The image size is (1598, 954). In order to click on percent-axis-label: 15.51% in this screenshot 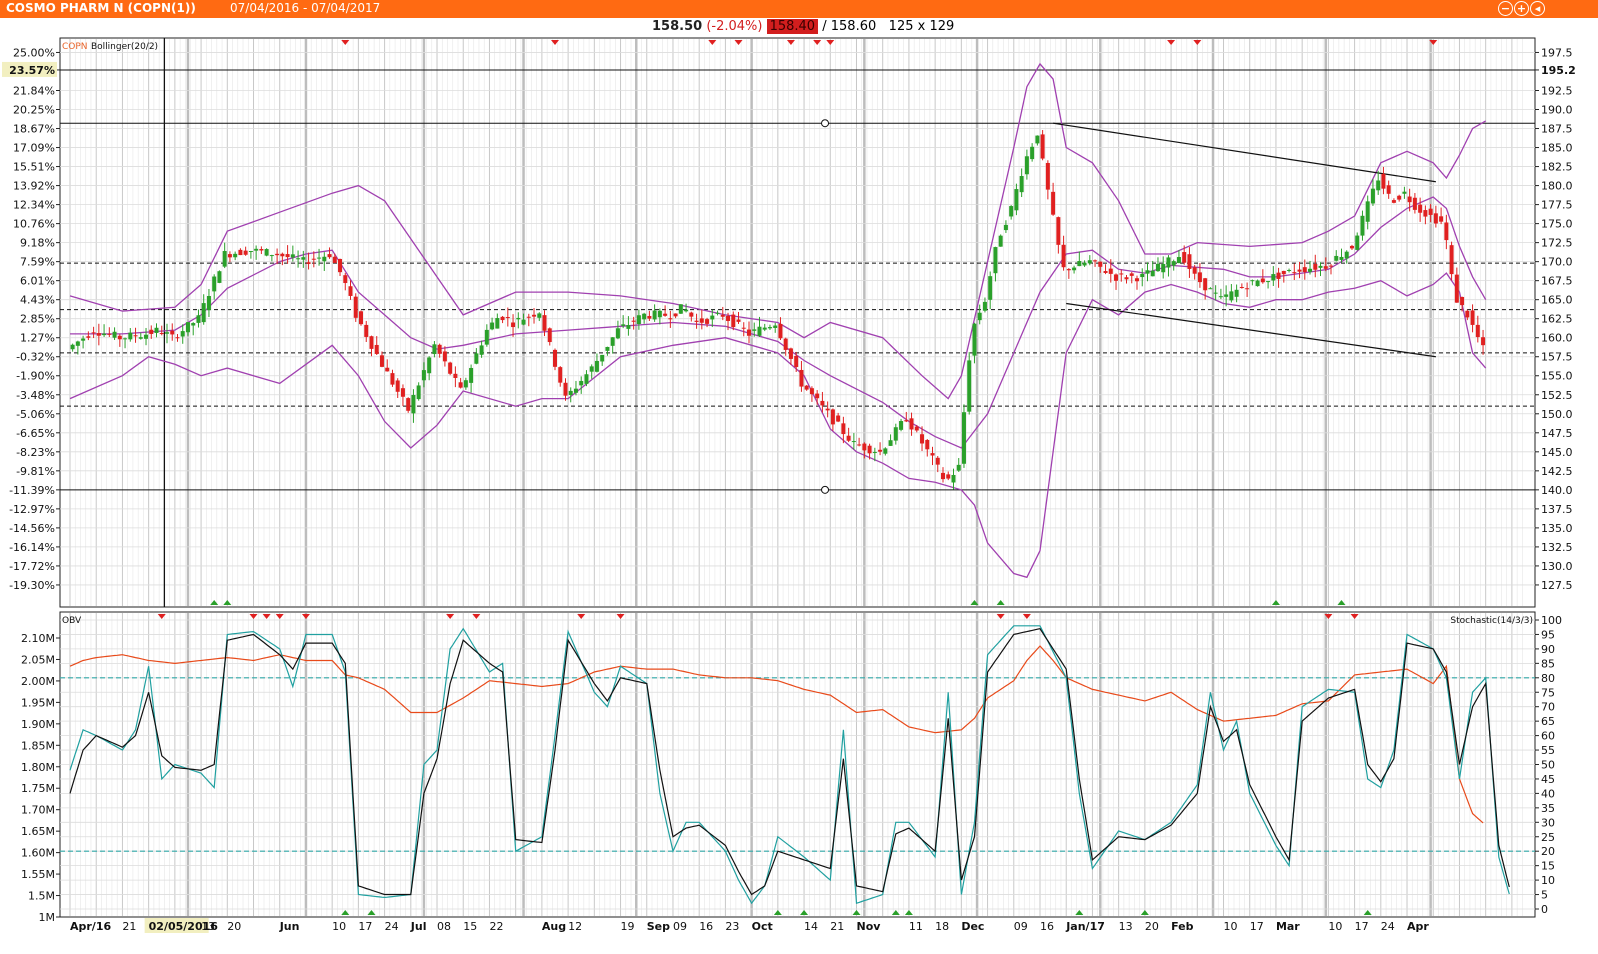, I will do `click(34, 167)`.